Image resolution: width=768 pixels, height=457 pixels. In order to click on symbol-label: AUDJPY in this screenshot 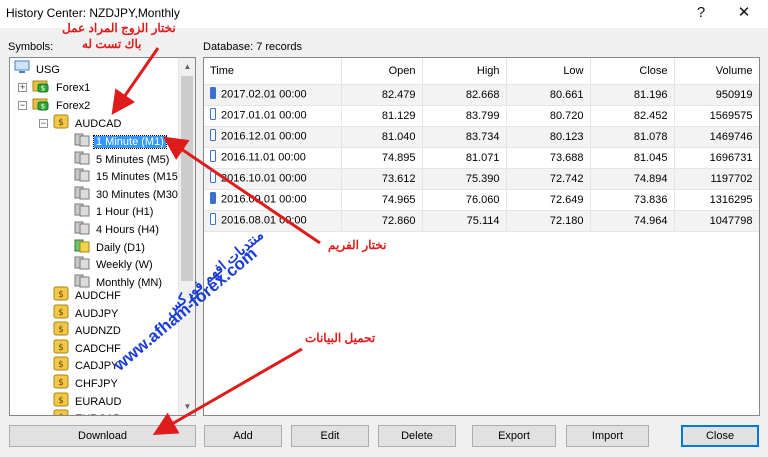, I will do `click(97, 313)`.